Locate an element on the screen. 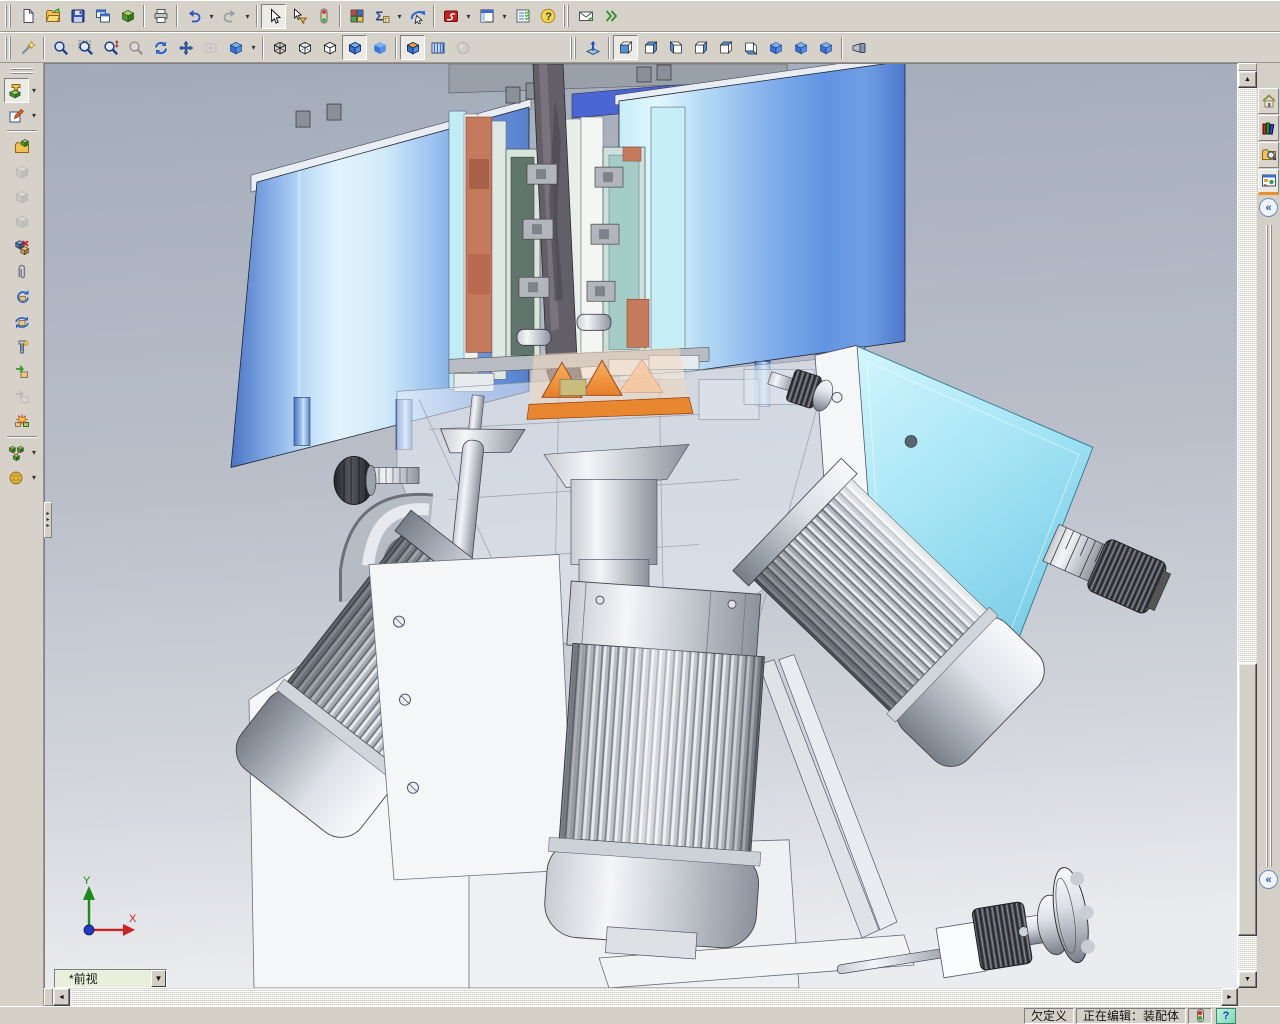  collapse-task-pane-button: « is located at coordinates (1268, 207).